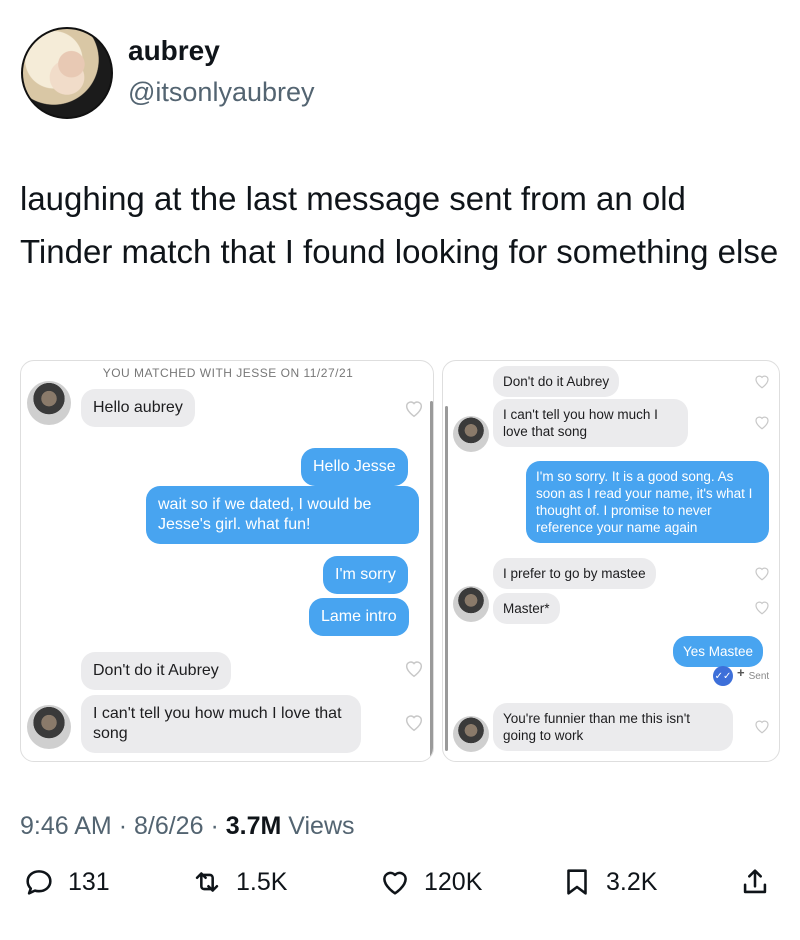  What do you see at coordinates (354, 467) in the screenshot?
I see `message-bubble: Hello Jesse` at bounding box center [354, 467].